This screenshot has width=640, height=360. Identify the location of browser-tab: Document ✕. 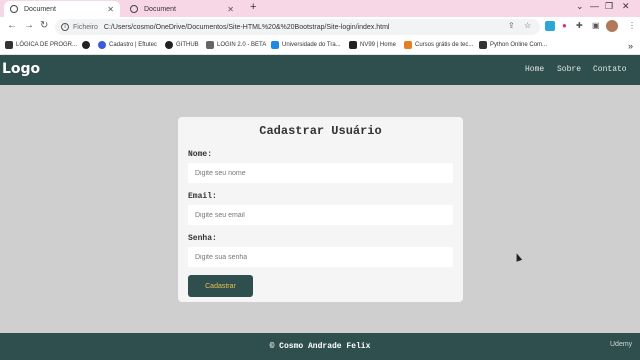
(182, 9).